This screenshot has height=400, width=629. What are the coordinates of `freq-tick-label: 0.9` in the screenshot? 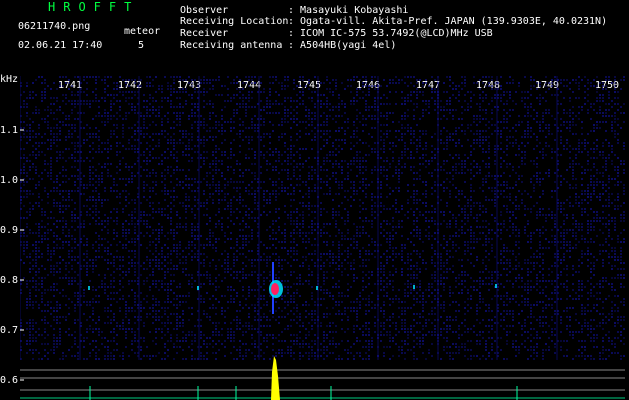 It's located at (9, 230).